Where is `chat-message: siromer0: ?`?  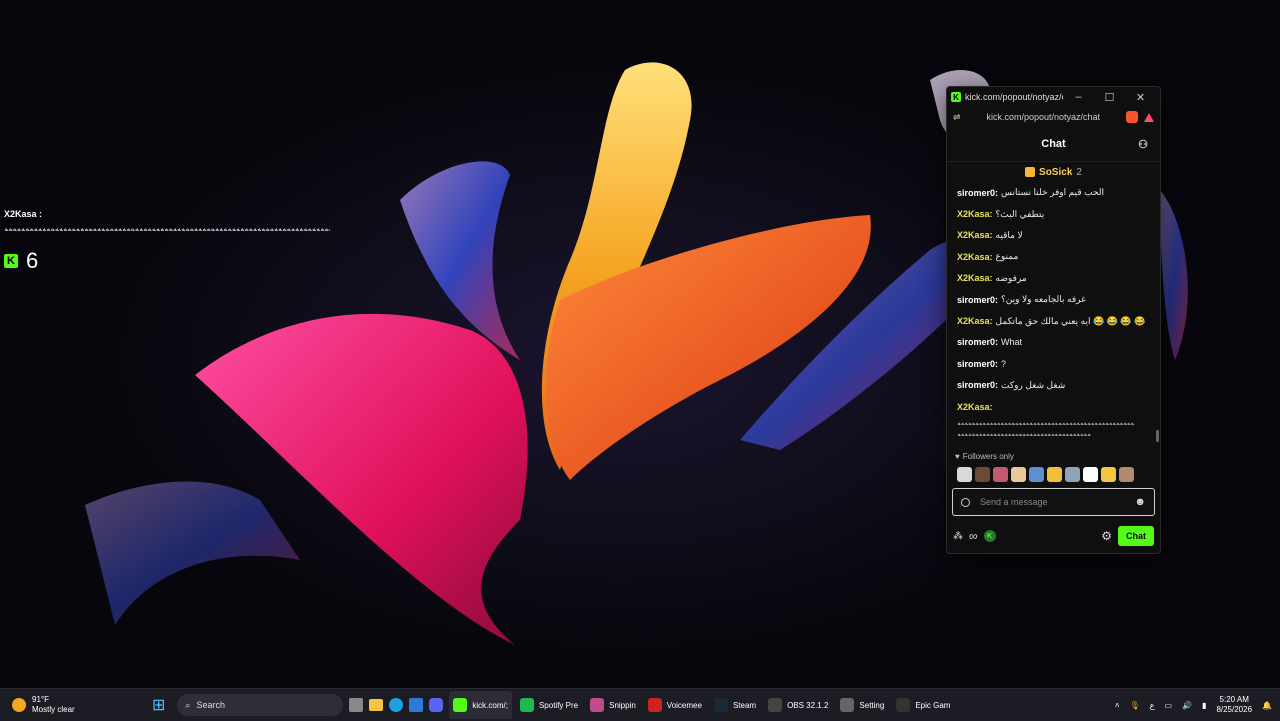 chat-message: siromer0: ? is located at coordinates (1053, 363).